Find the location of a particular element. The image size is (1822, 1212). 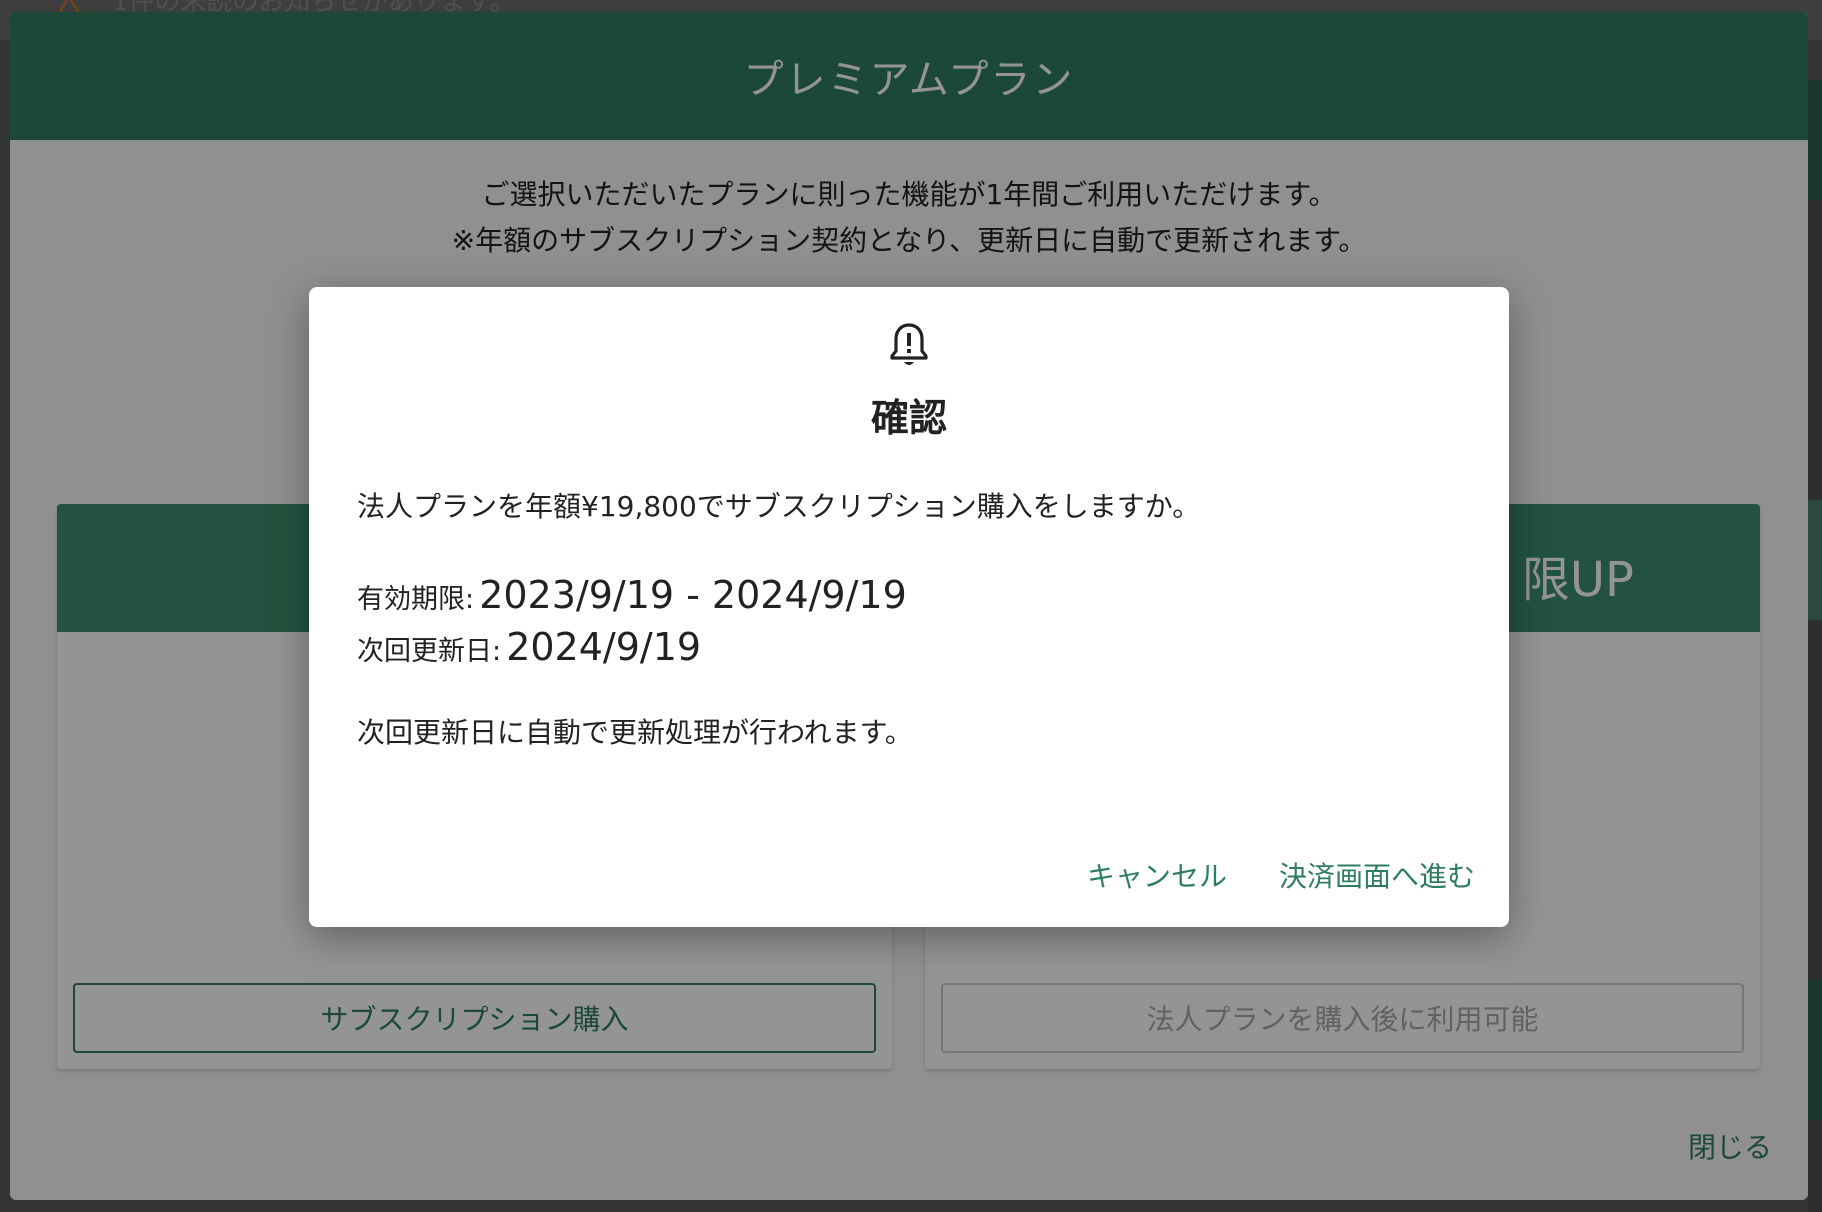

validity-row: 有効期限: 2023/9/19 - 2024/9/19 is located at coordinates (907, 595).